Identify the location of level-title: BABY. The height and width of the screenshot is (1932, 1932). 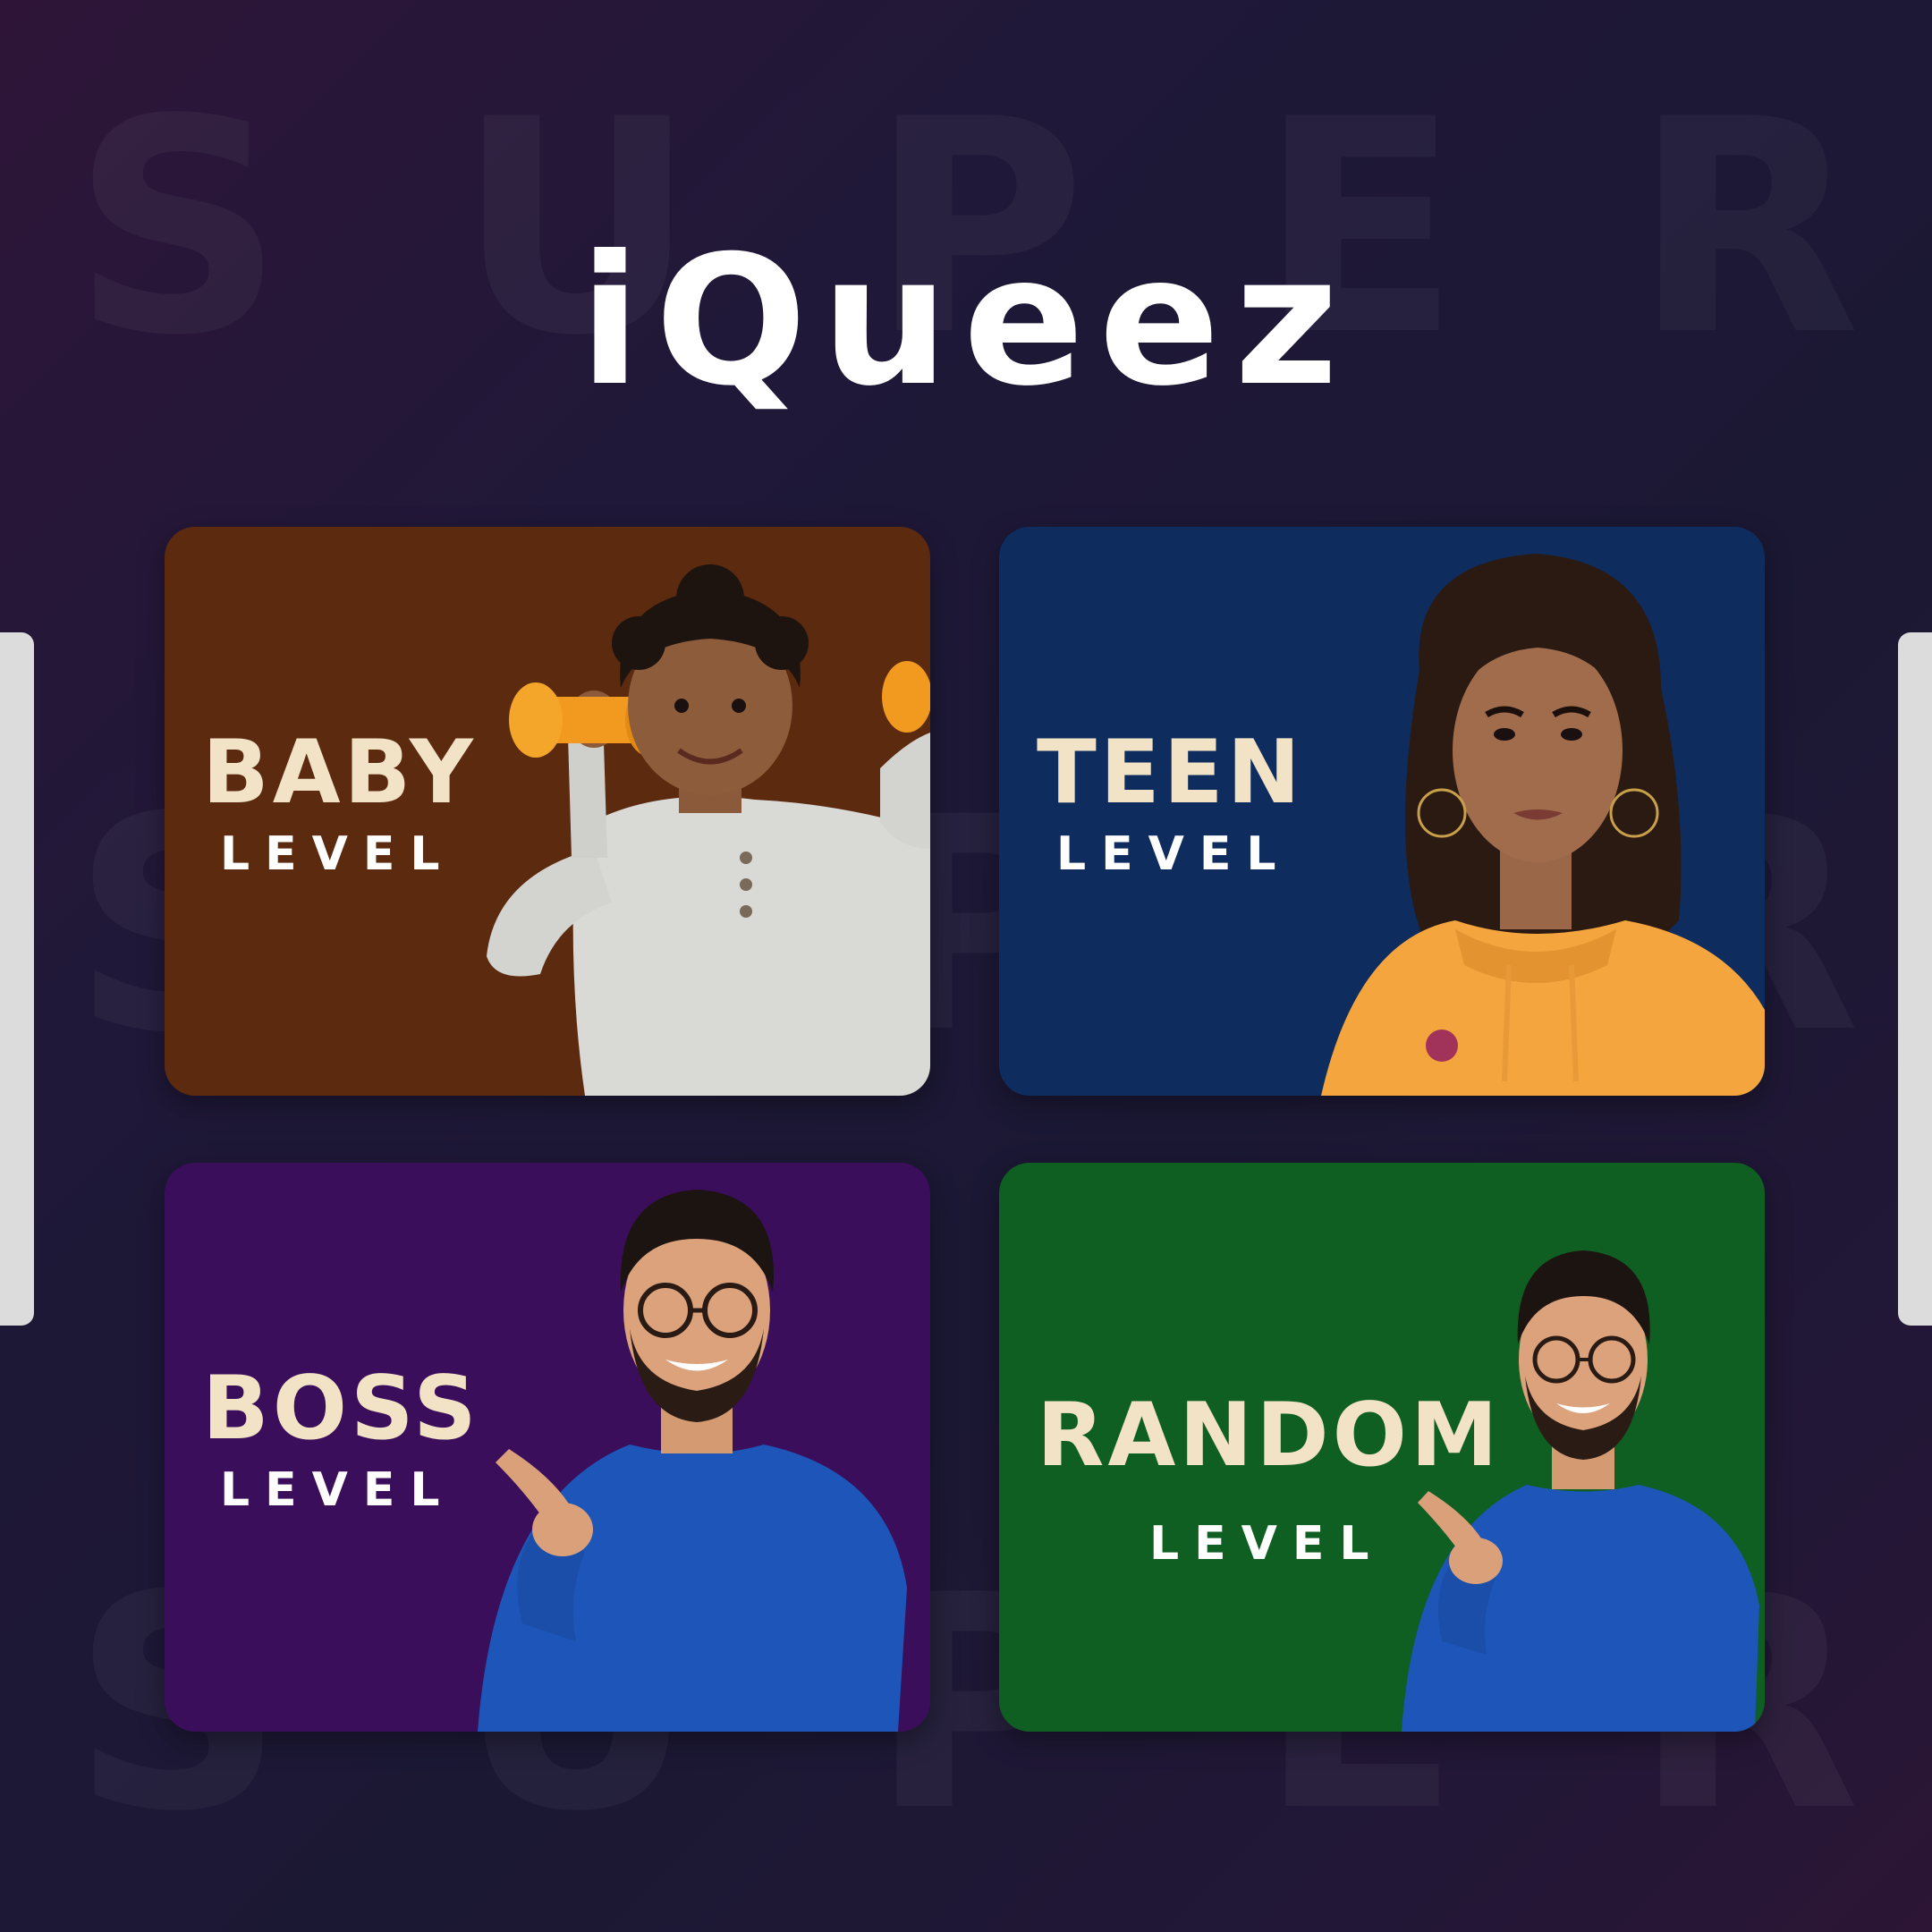
(339, 773).